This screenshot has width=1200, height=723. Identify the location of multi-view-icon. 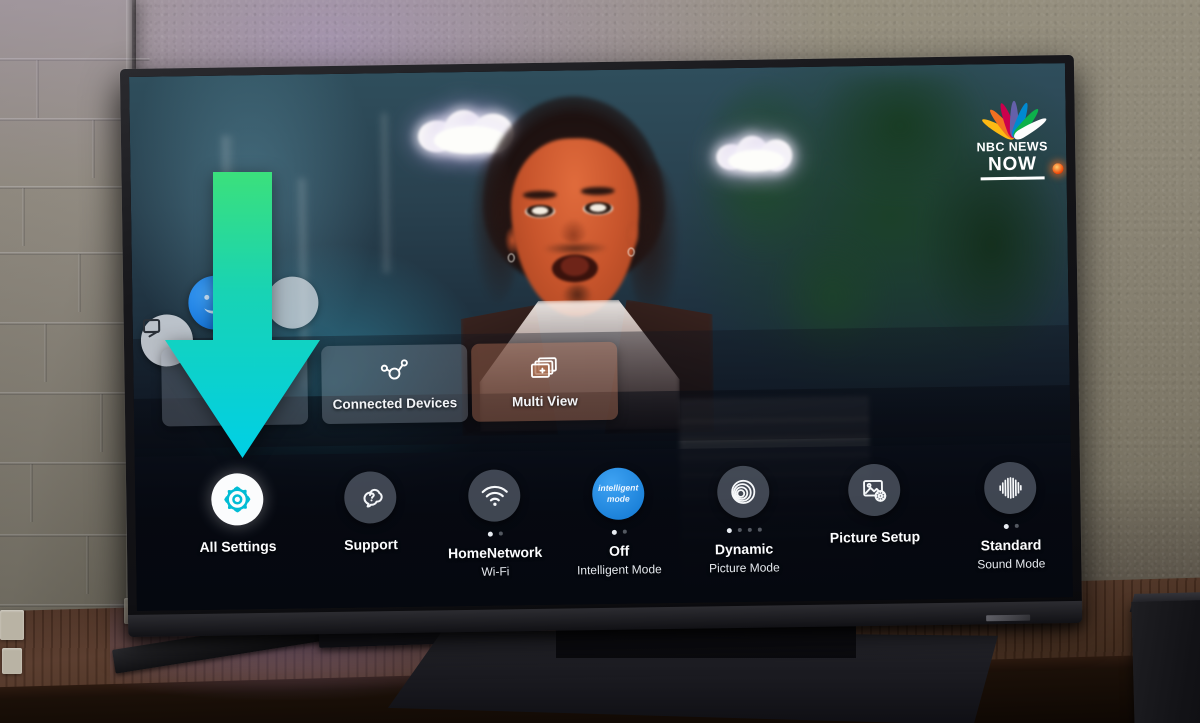
(544, 370).